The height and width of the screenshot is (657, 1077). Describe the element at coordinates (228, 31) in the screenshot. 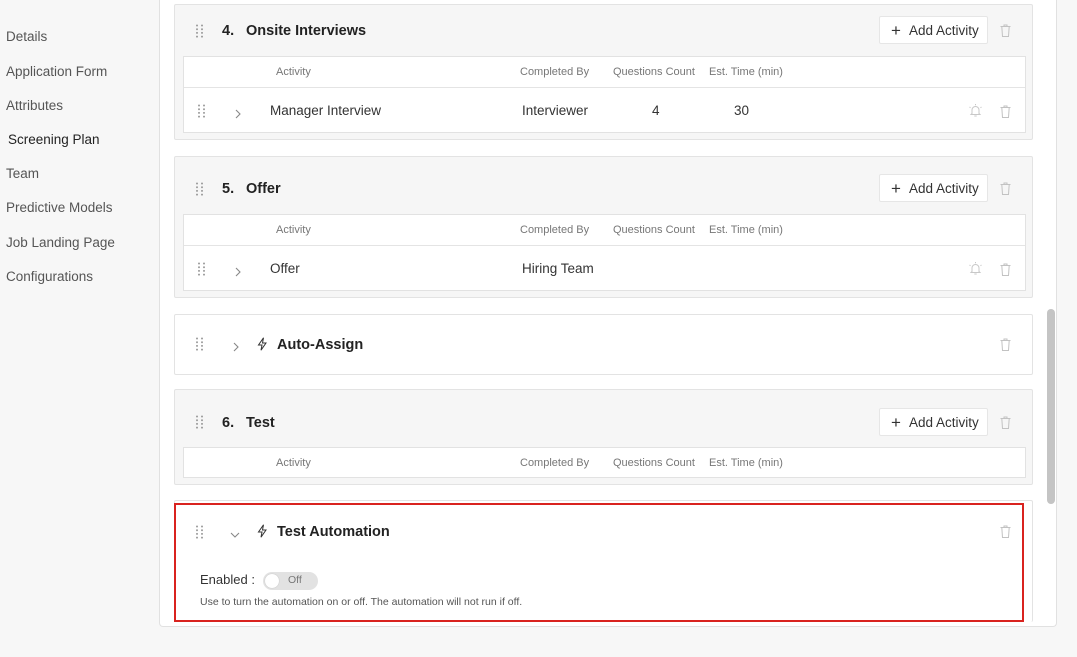

I see `stage-number: 4.` at that location.